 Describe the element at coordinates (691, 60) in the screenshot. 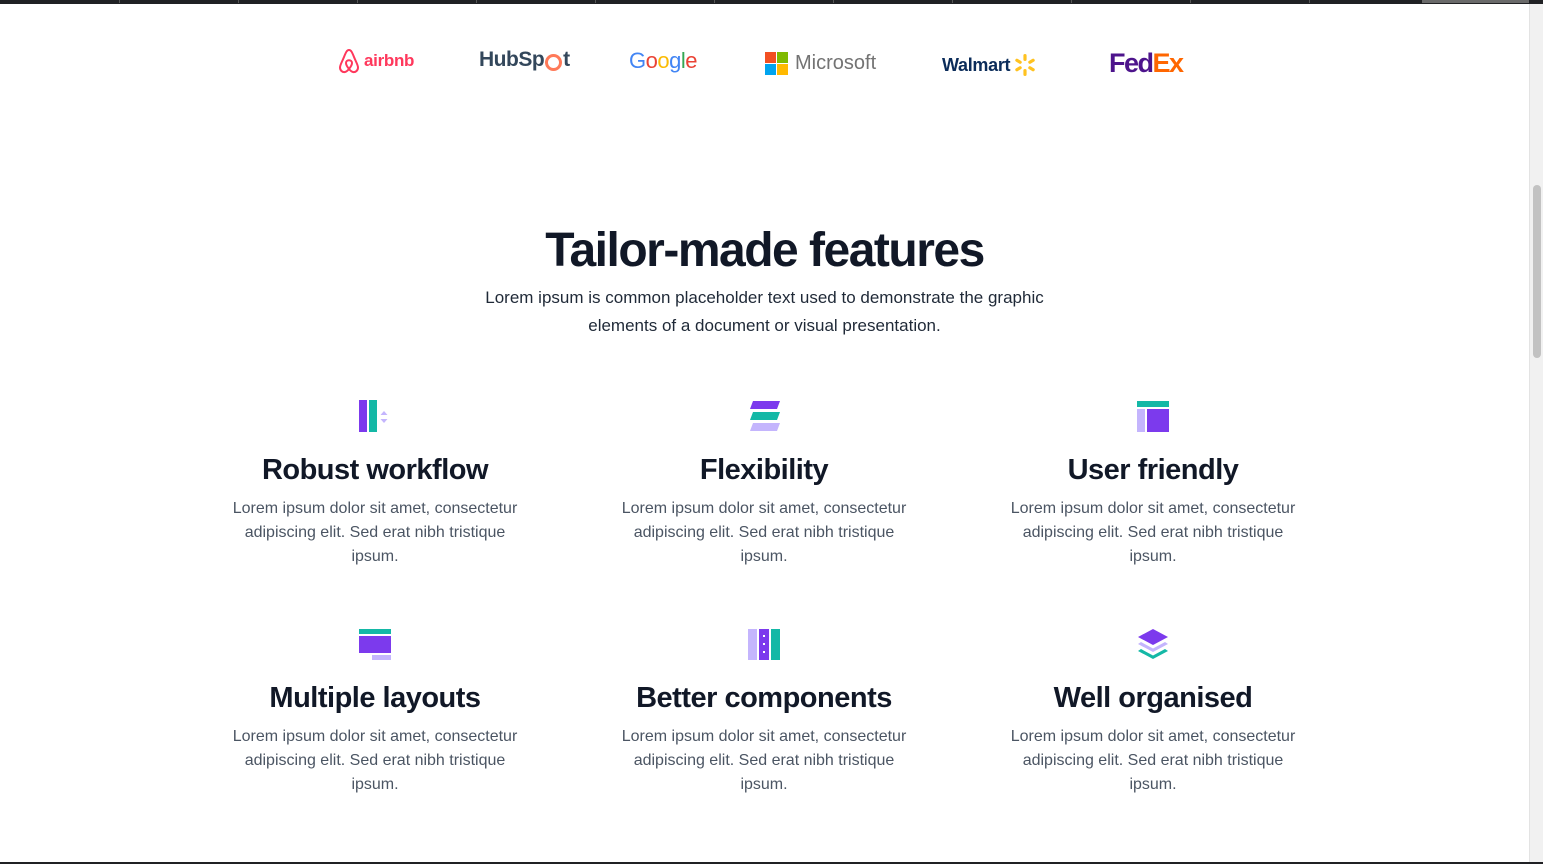

I see `google-letter: e` at that location.